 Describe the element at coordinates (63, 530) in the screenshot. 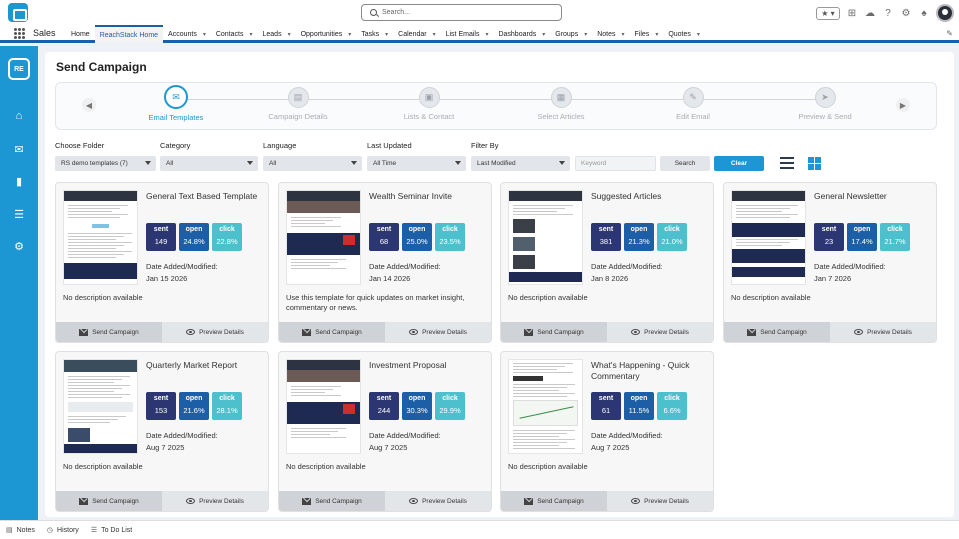

I see `history-utility: ◷ History` at that location.